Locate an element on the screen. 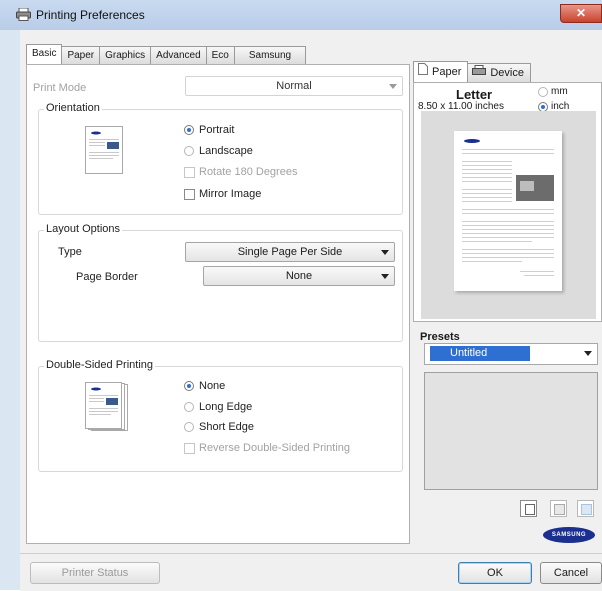 The image size is (602, 591). print-mode-value: Normal is located at coordinates (294, 86).